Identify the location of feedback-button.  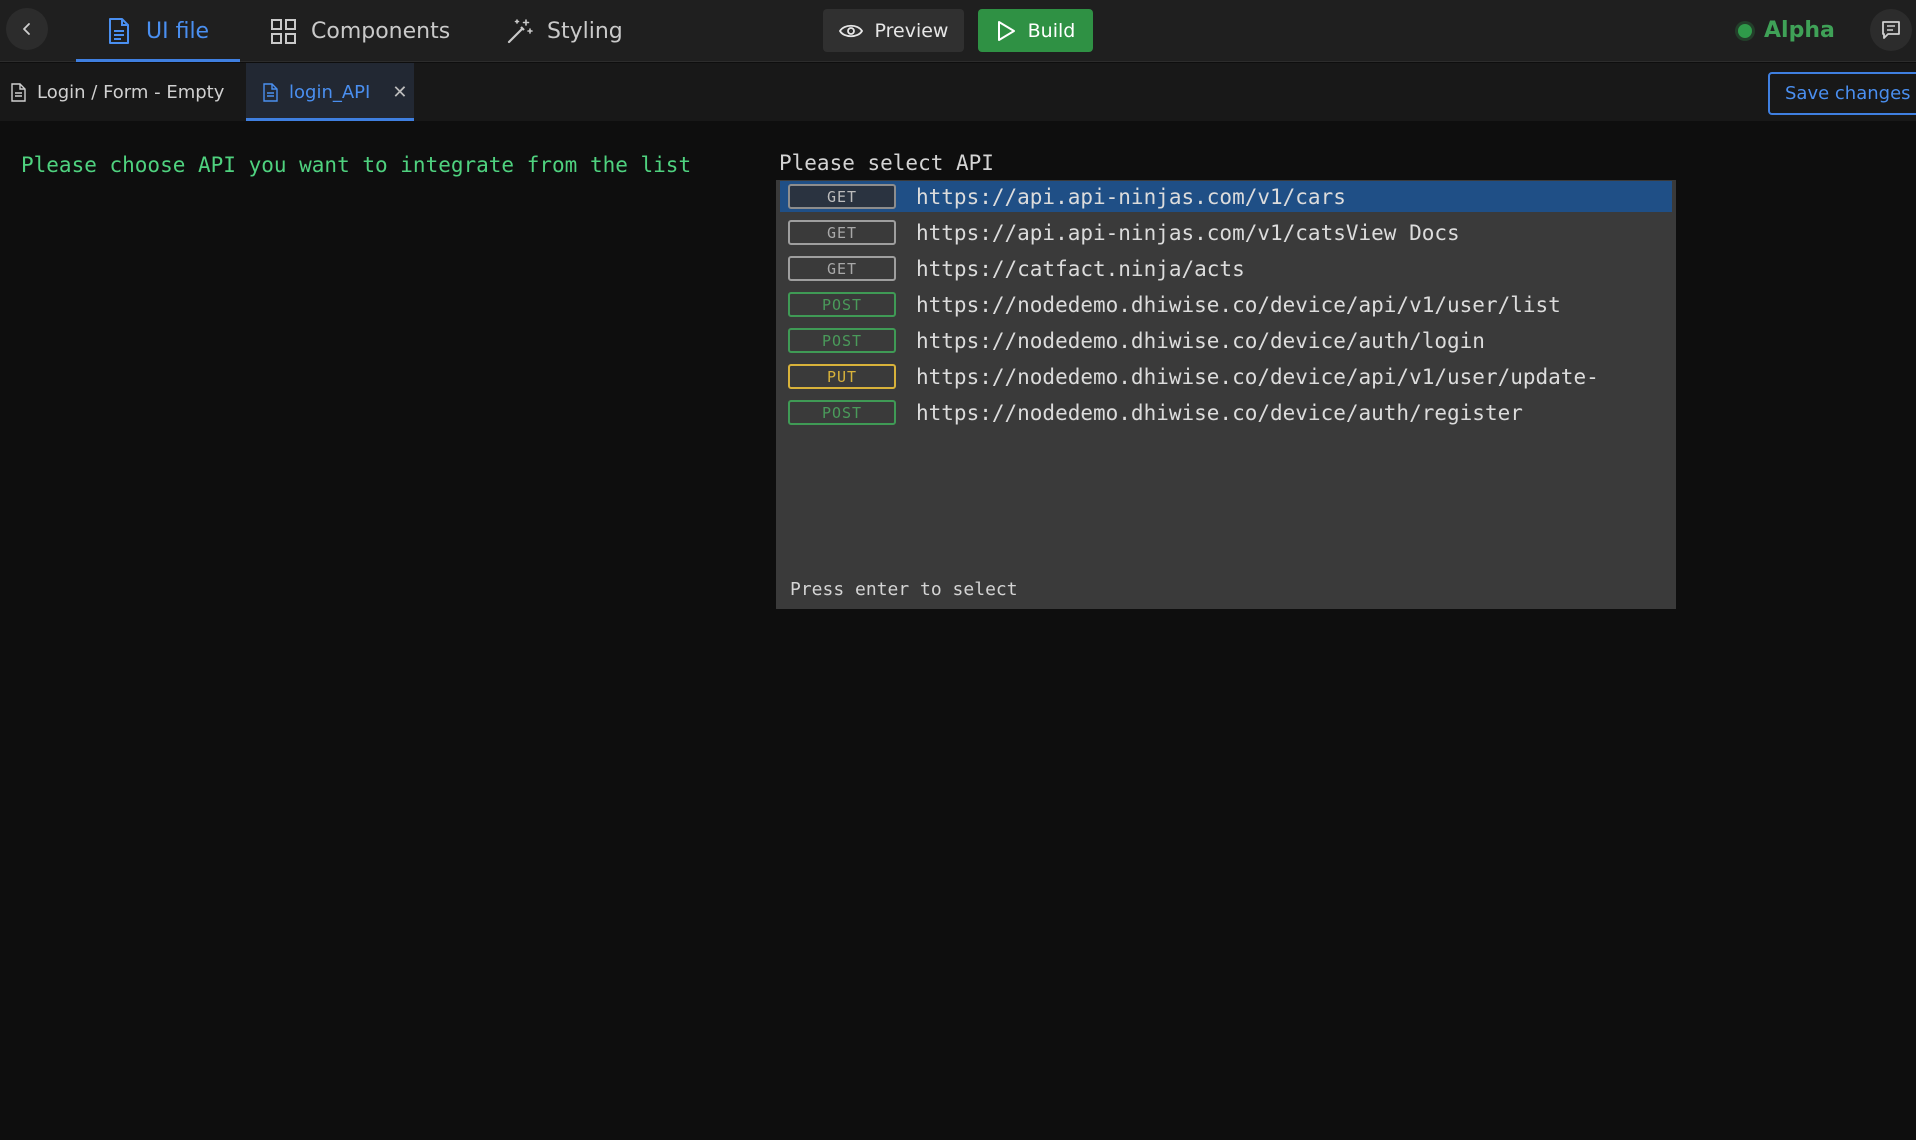
(1891, 30).